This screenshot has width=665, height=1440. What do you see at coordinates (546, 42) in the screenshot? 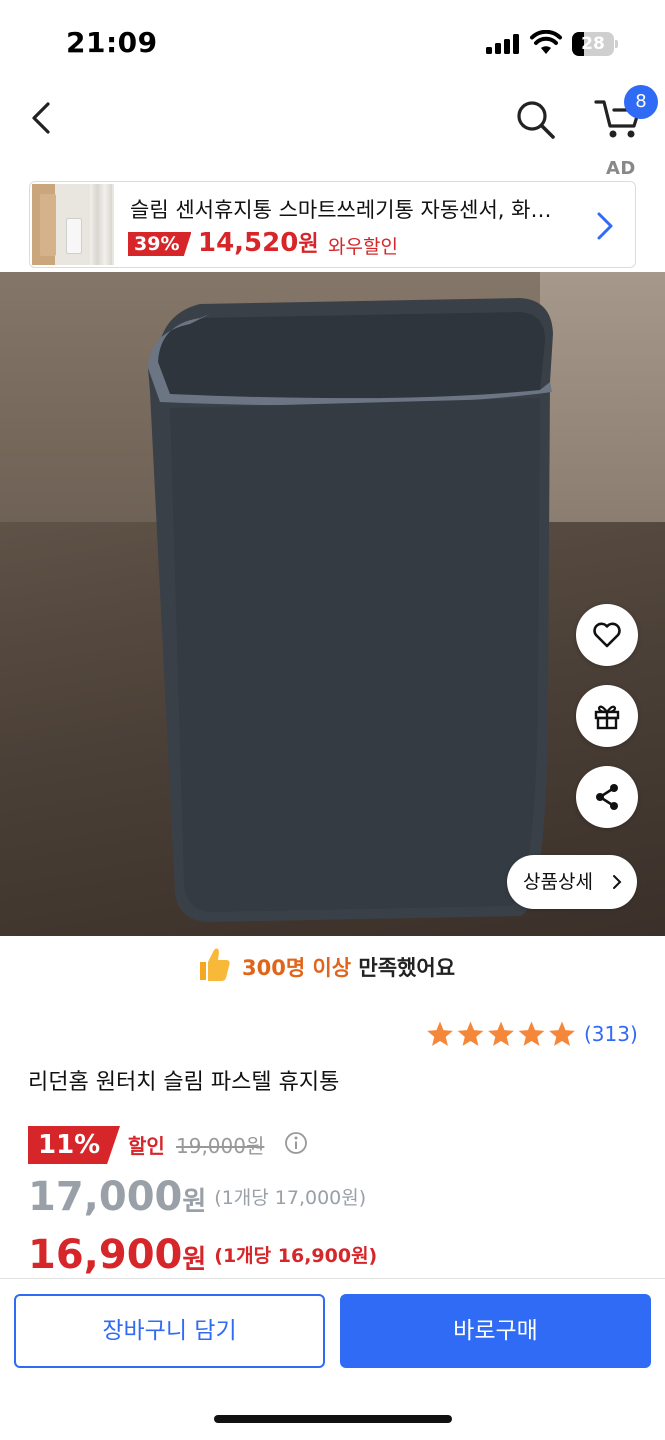
I see `wifi-icon` at bounding box center [546, 42].